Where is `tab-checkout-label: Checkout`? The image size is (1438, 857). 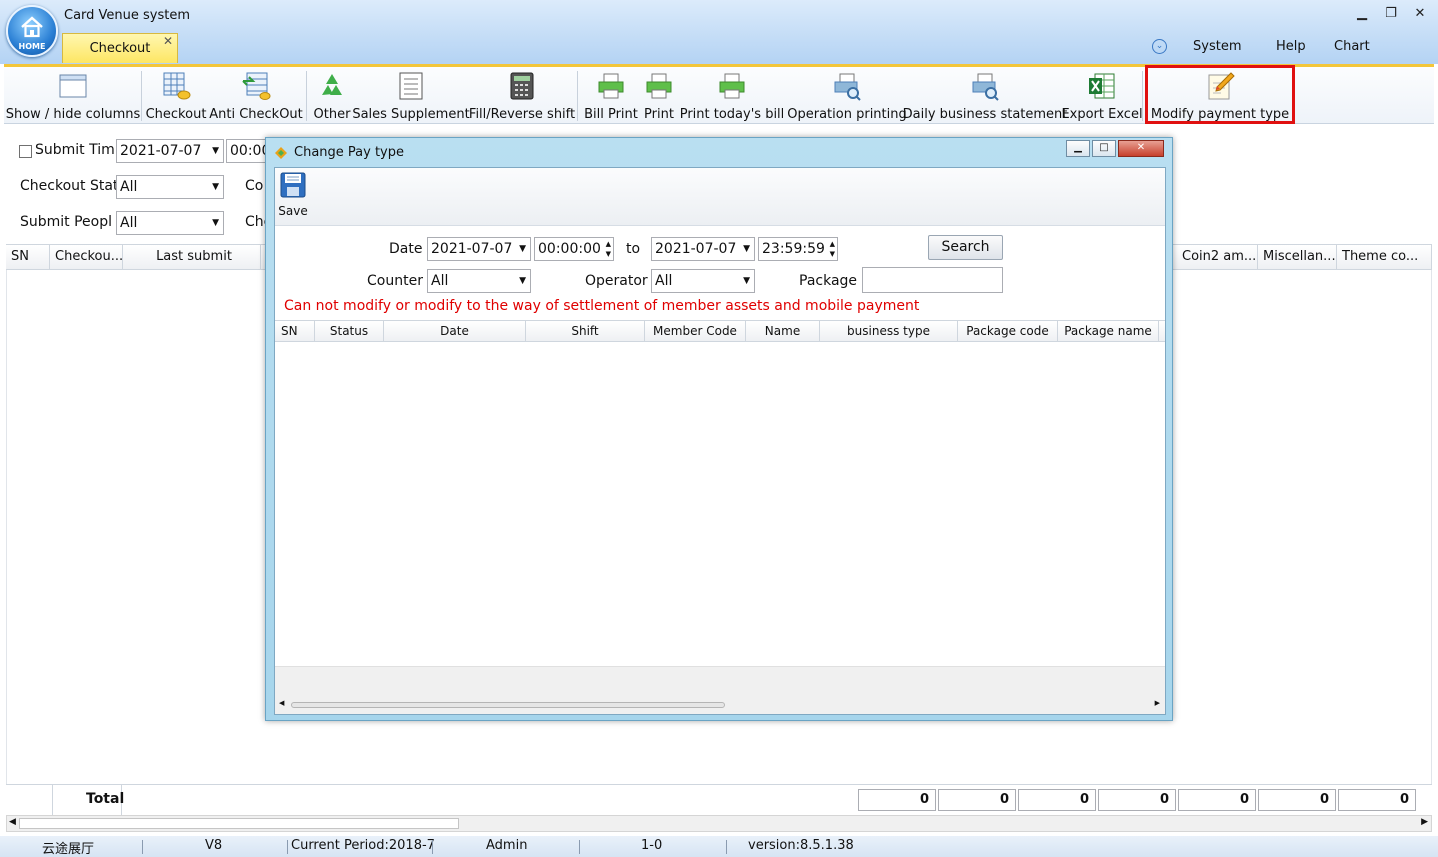
tab-checkout-label: Checkout is located at coordinates (120, 48).